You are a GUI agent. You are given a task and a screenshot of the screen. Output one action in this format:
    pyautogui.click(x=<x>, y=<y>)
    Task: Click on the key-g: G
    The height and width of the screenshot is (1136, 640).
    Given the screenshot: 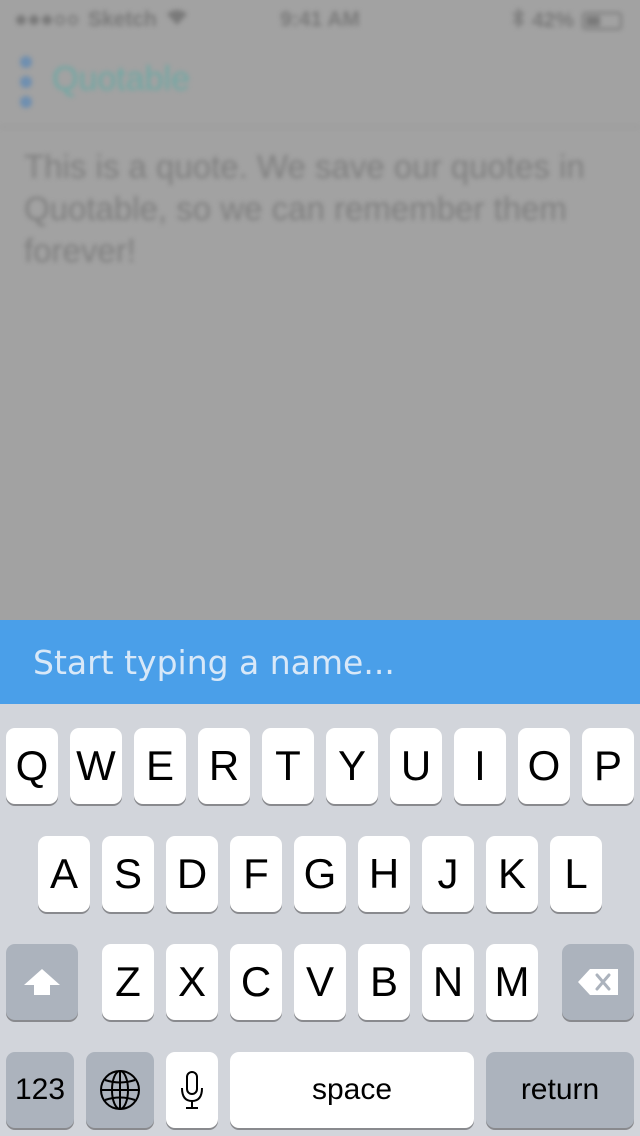 What is the action you would take?
    pyautogui.click(x=320, y=874)
    